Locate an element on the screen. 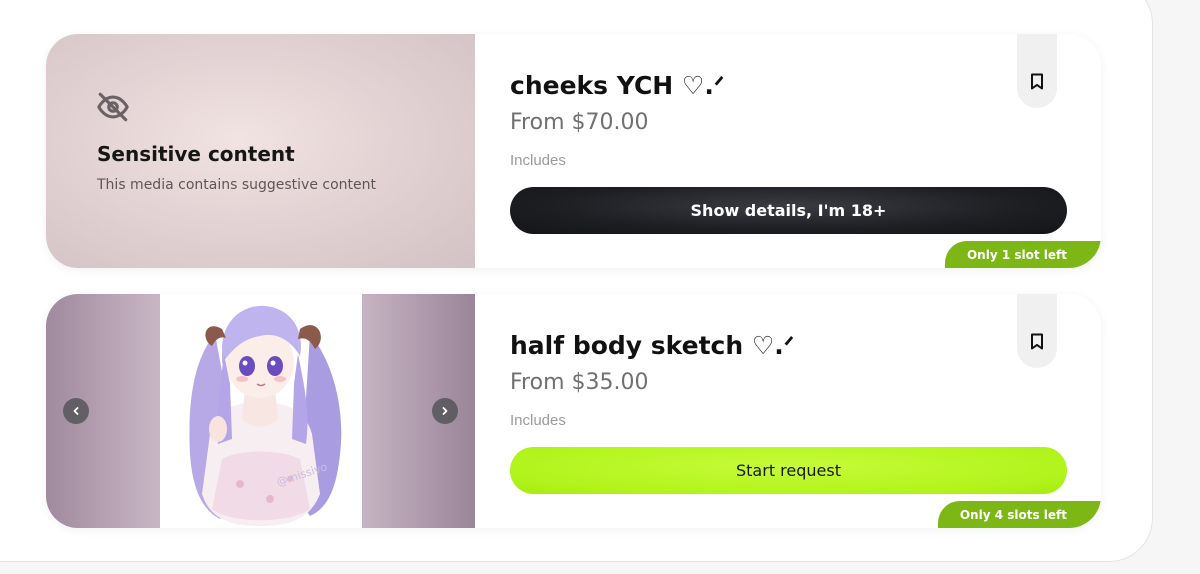 Image resolution: width=1200 pixels, height=574 pixels. gallery-next-button is located at coordinates (445, 411).